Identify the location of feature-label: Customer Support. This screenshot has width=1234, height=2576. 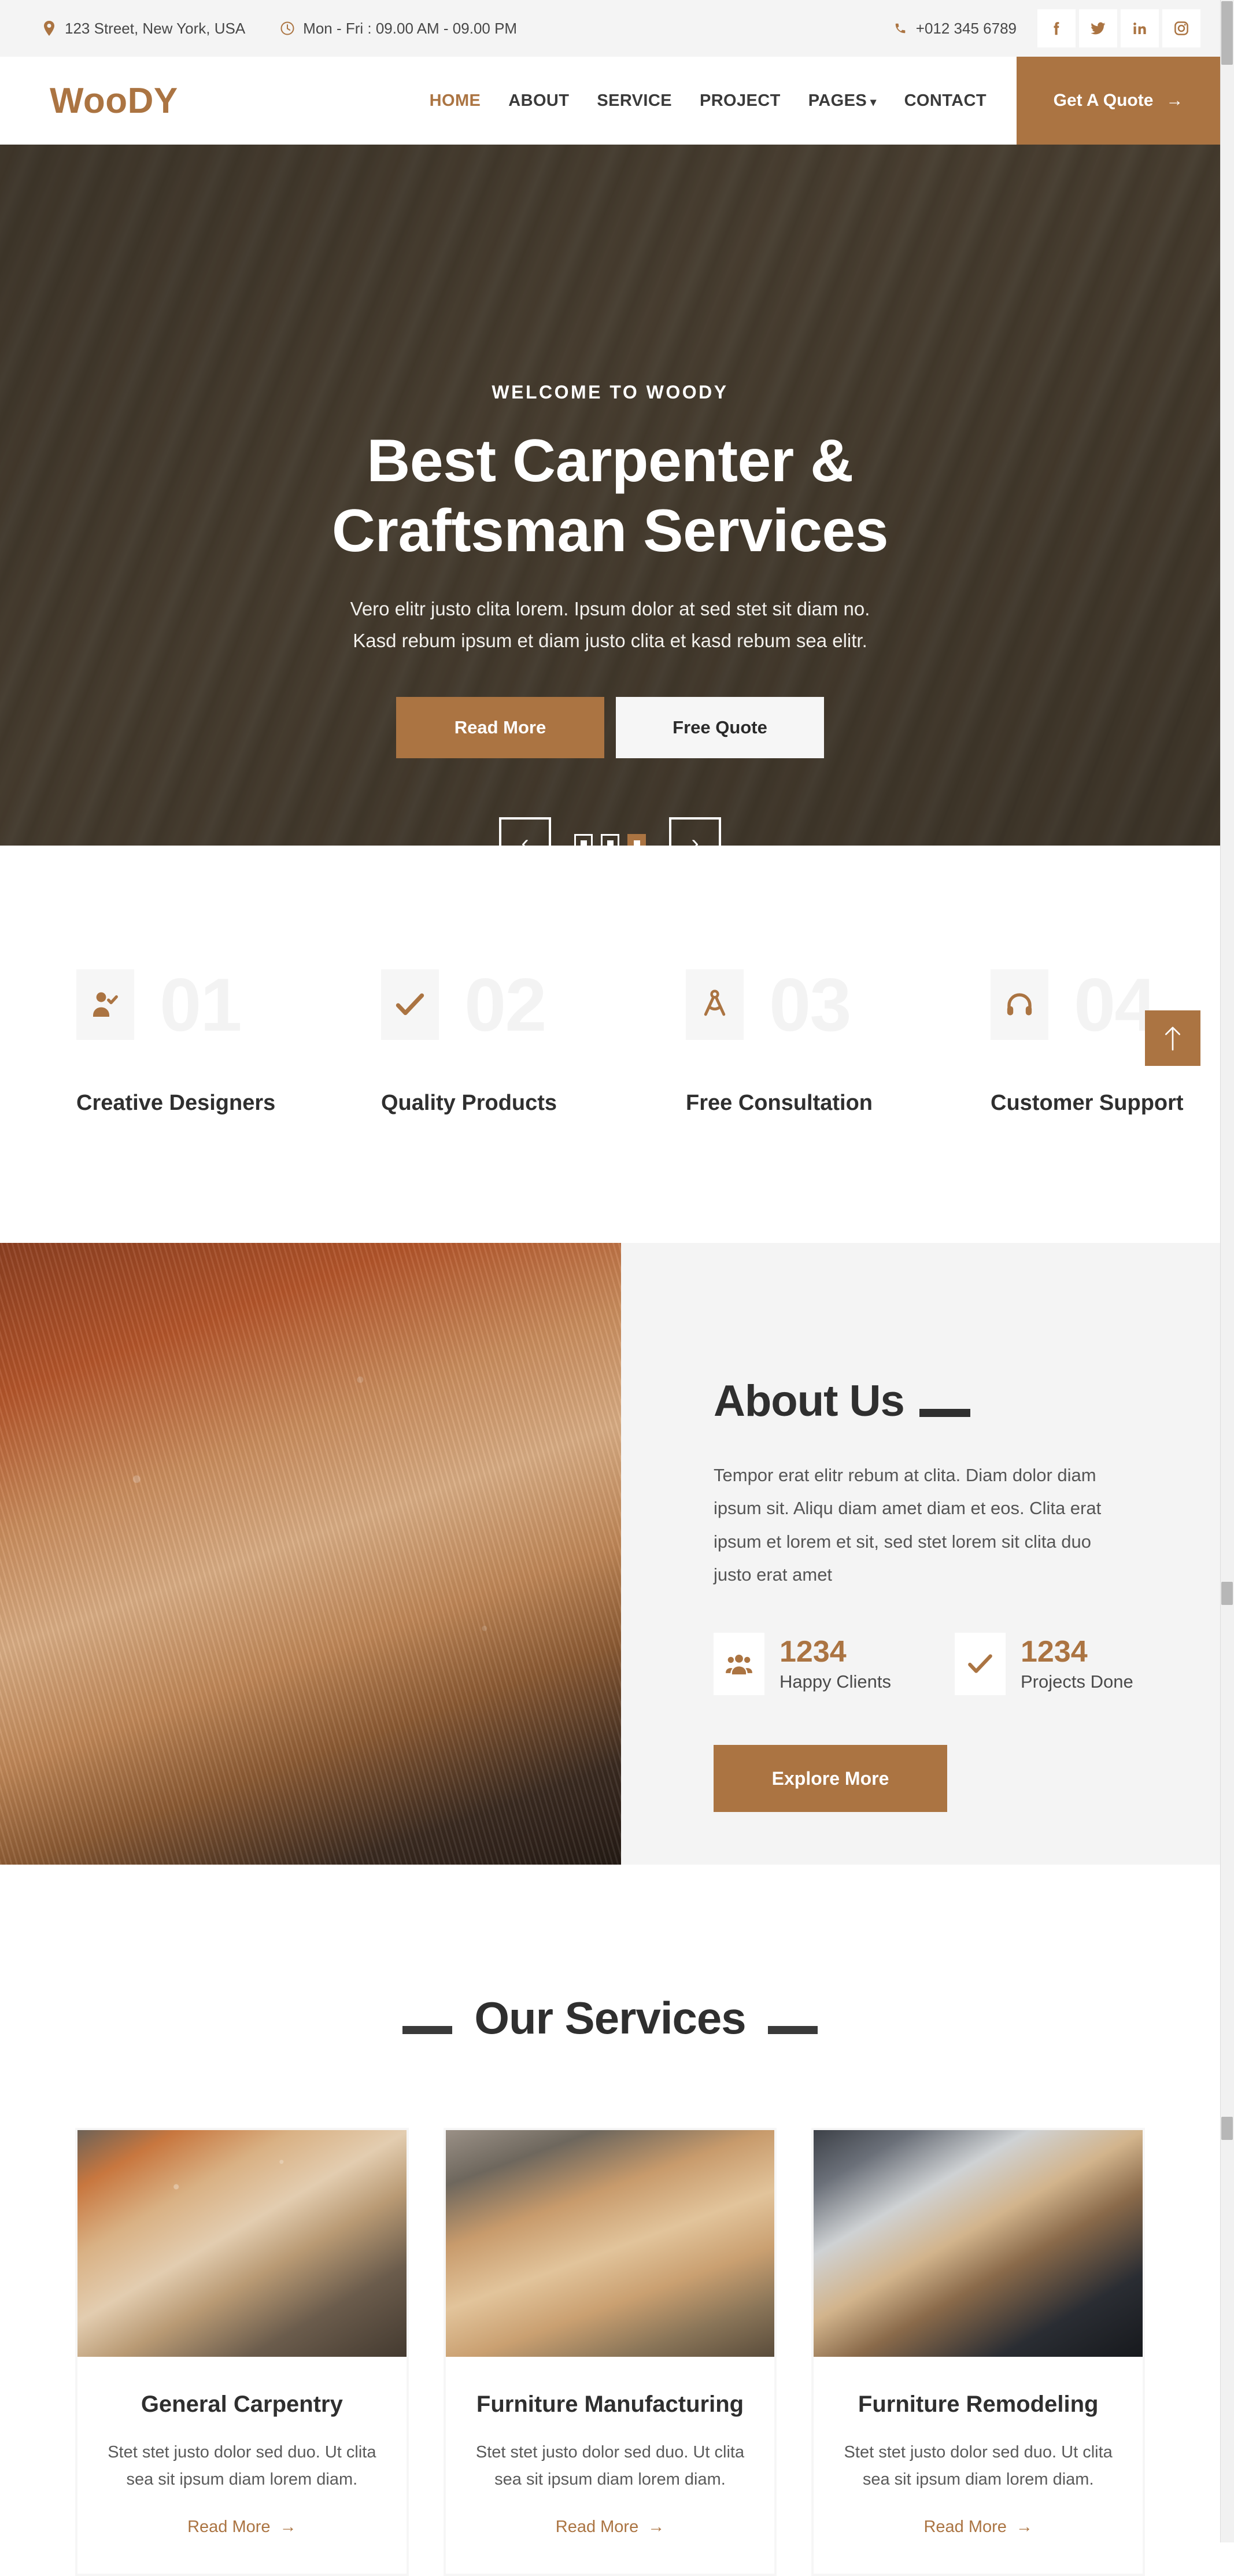
(1088, 1103).